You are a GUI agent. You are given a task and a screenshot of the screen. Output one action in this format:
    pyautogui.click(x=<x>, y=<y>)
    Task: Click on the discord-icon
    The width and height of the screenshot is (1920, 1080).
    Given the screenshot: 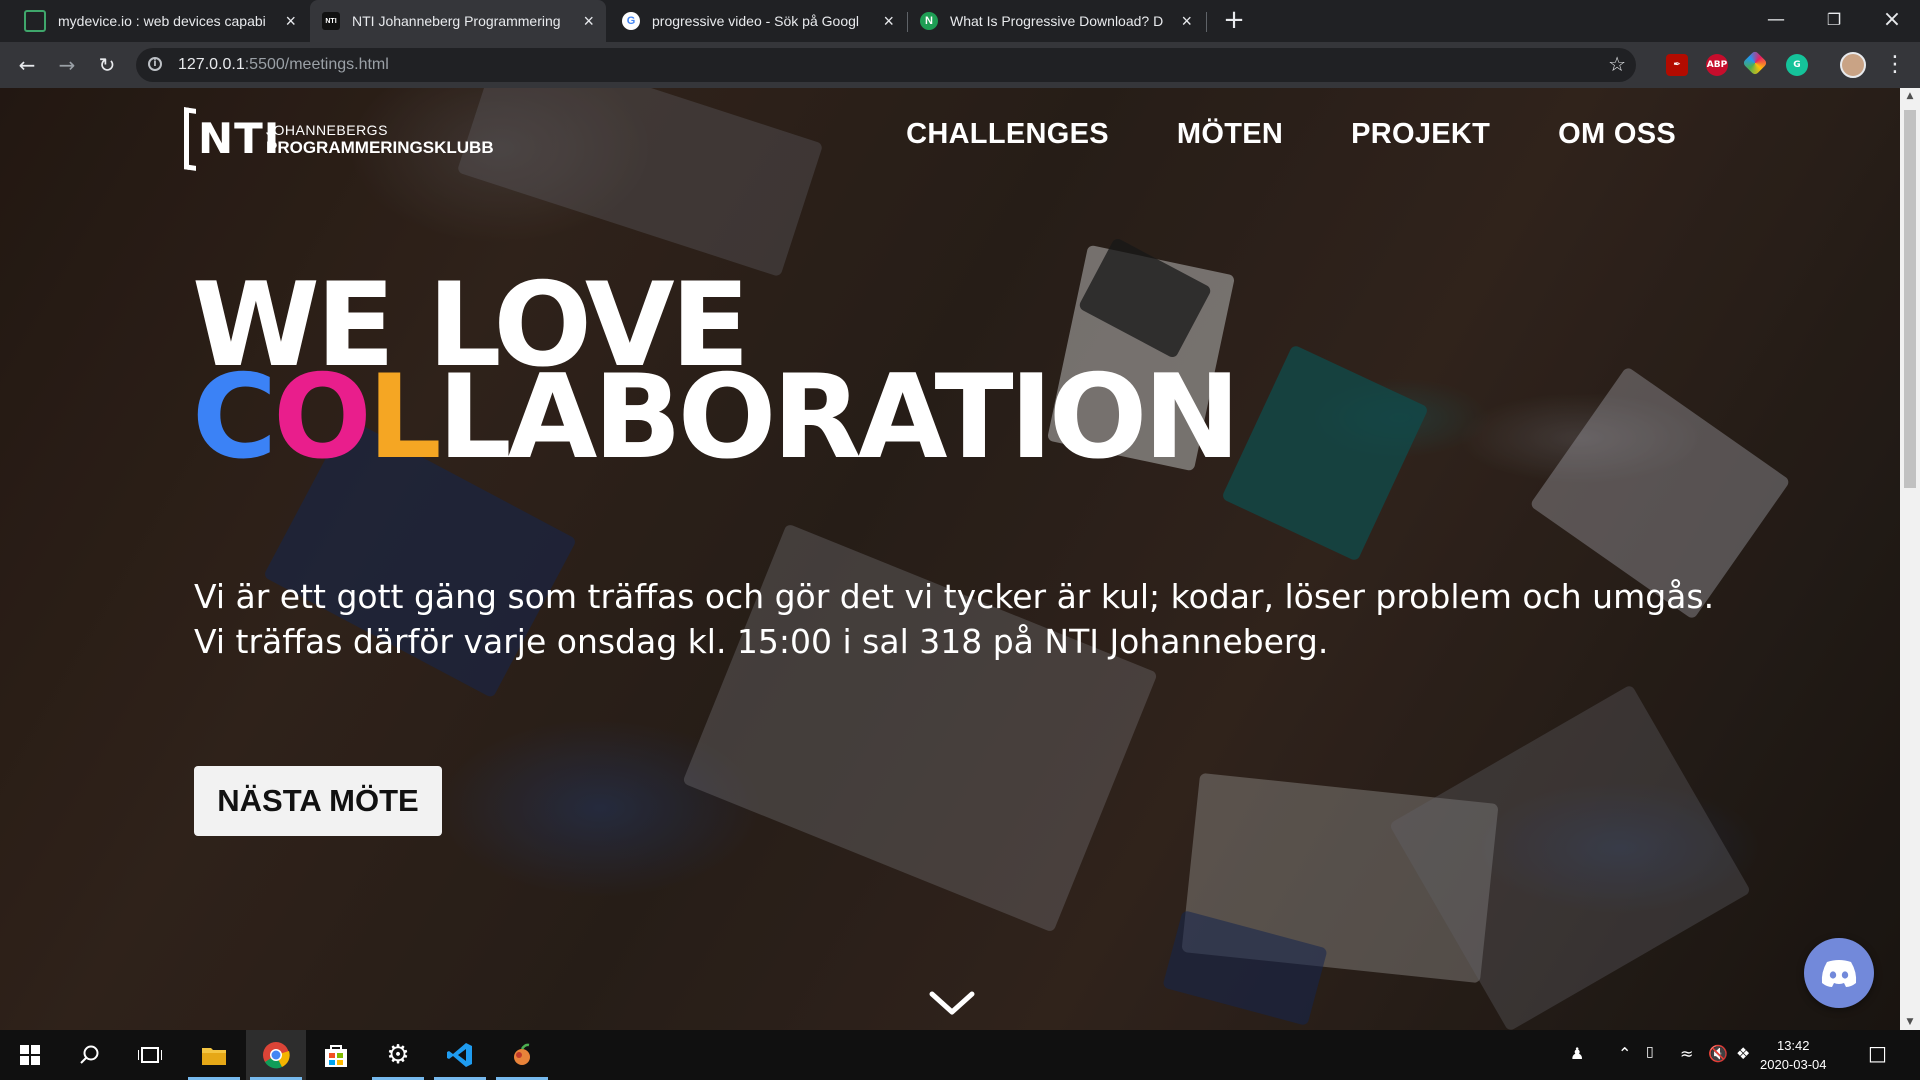 What is the action you would take?
    pyautogui.click(x=1839, y=973)
    